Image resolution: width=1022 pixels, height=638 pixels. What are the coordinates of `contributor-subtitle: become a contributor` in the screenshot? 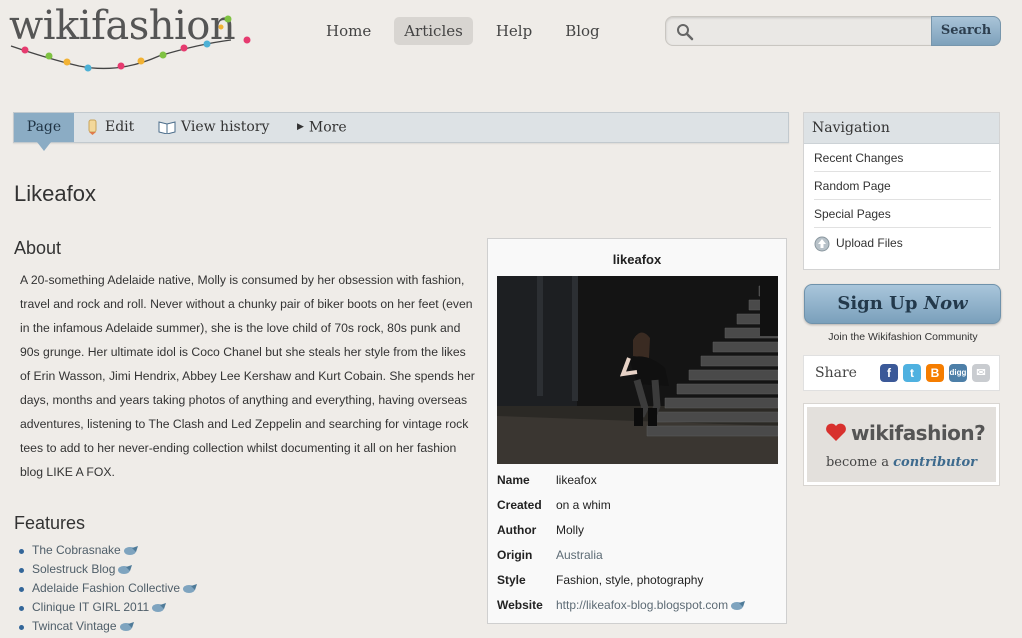 It's located at (901, 462).